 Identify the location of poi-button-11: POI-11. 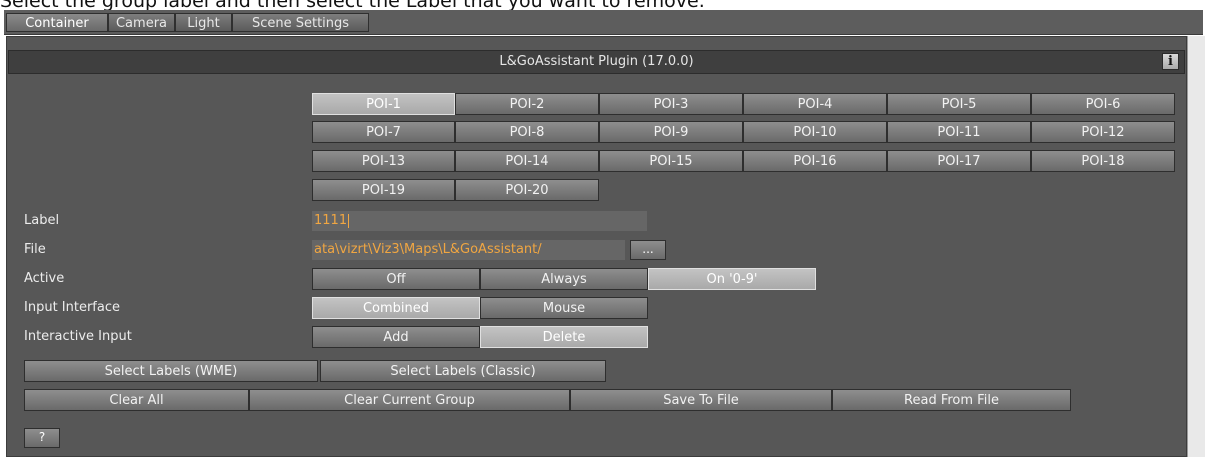
(959, 132).